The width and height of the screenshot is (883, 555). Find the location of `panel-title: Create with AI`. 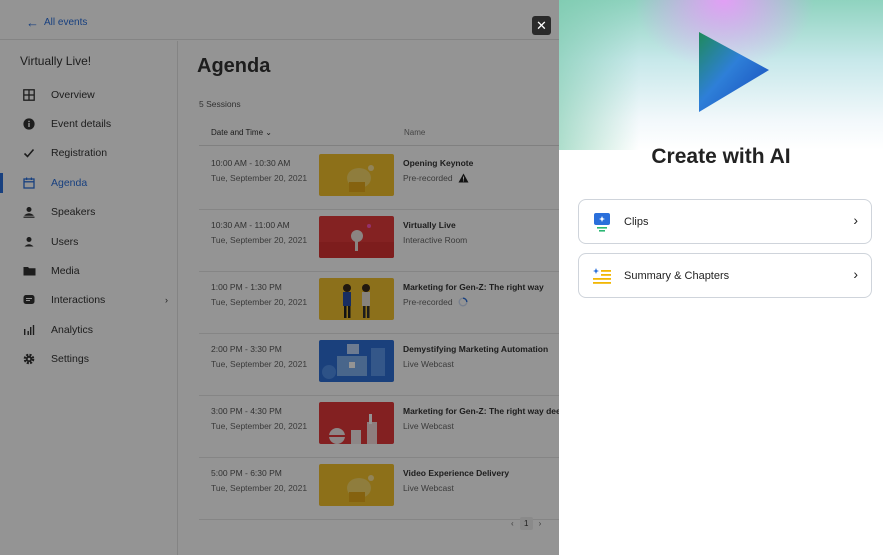

panel-title: Create with AI is located at coordinates (721, 156).